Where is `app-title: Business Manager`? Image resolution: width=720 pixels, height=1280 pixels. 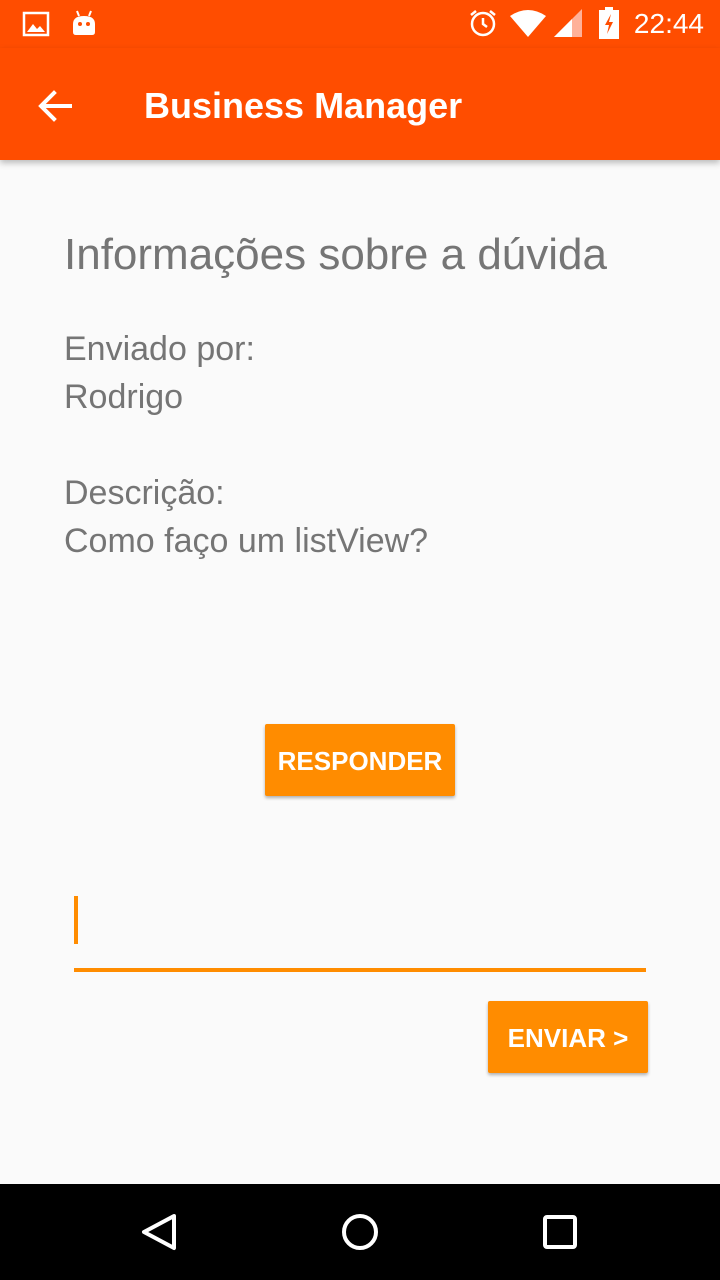 app-title: Business Manager is located at coordinates (303, 105).